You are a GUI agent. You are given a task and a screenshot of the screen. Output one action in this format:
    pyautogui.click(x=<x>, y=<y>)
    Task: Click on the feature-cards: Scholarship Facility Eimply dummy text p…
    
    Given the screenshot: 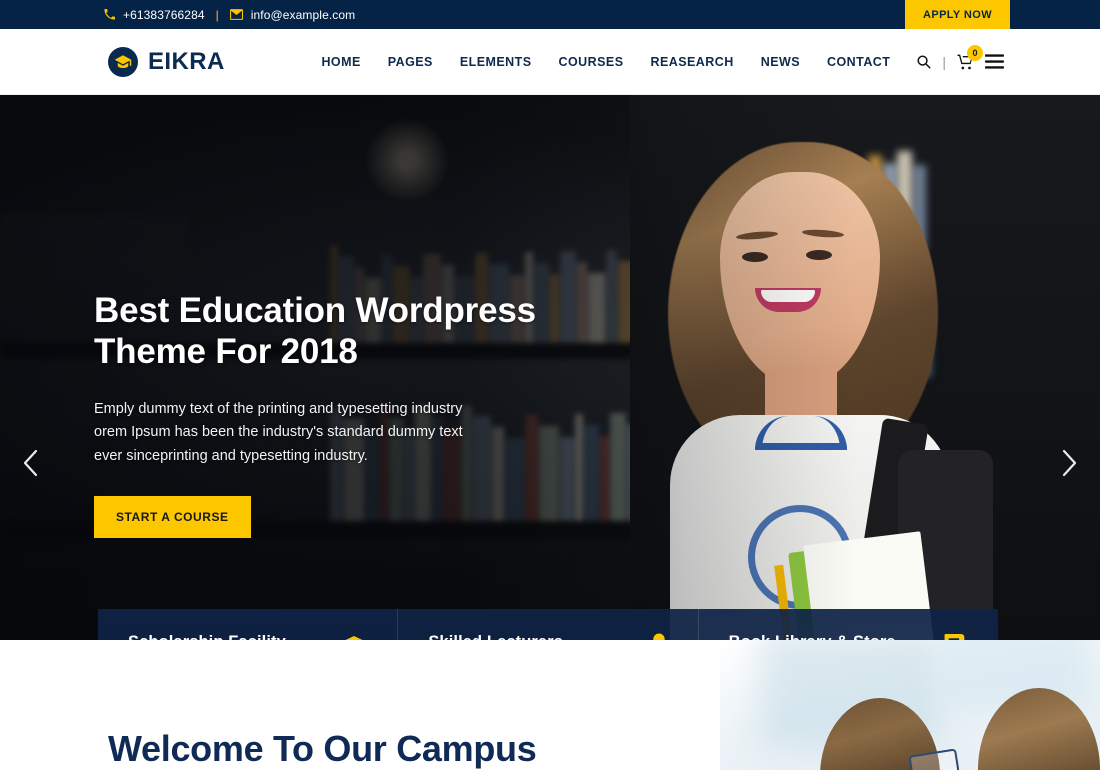 What is the action you would take?
    pyautogui.click(x=548, y=624)
    